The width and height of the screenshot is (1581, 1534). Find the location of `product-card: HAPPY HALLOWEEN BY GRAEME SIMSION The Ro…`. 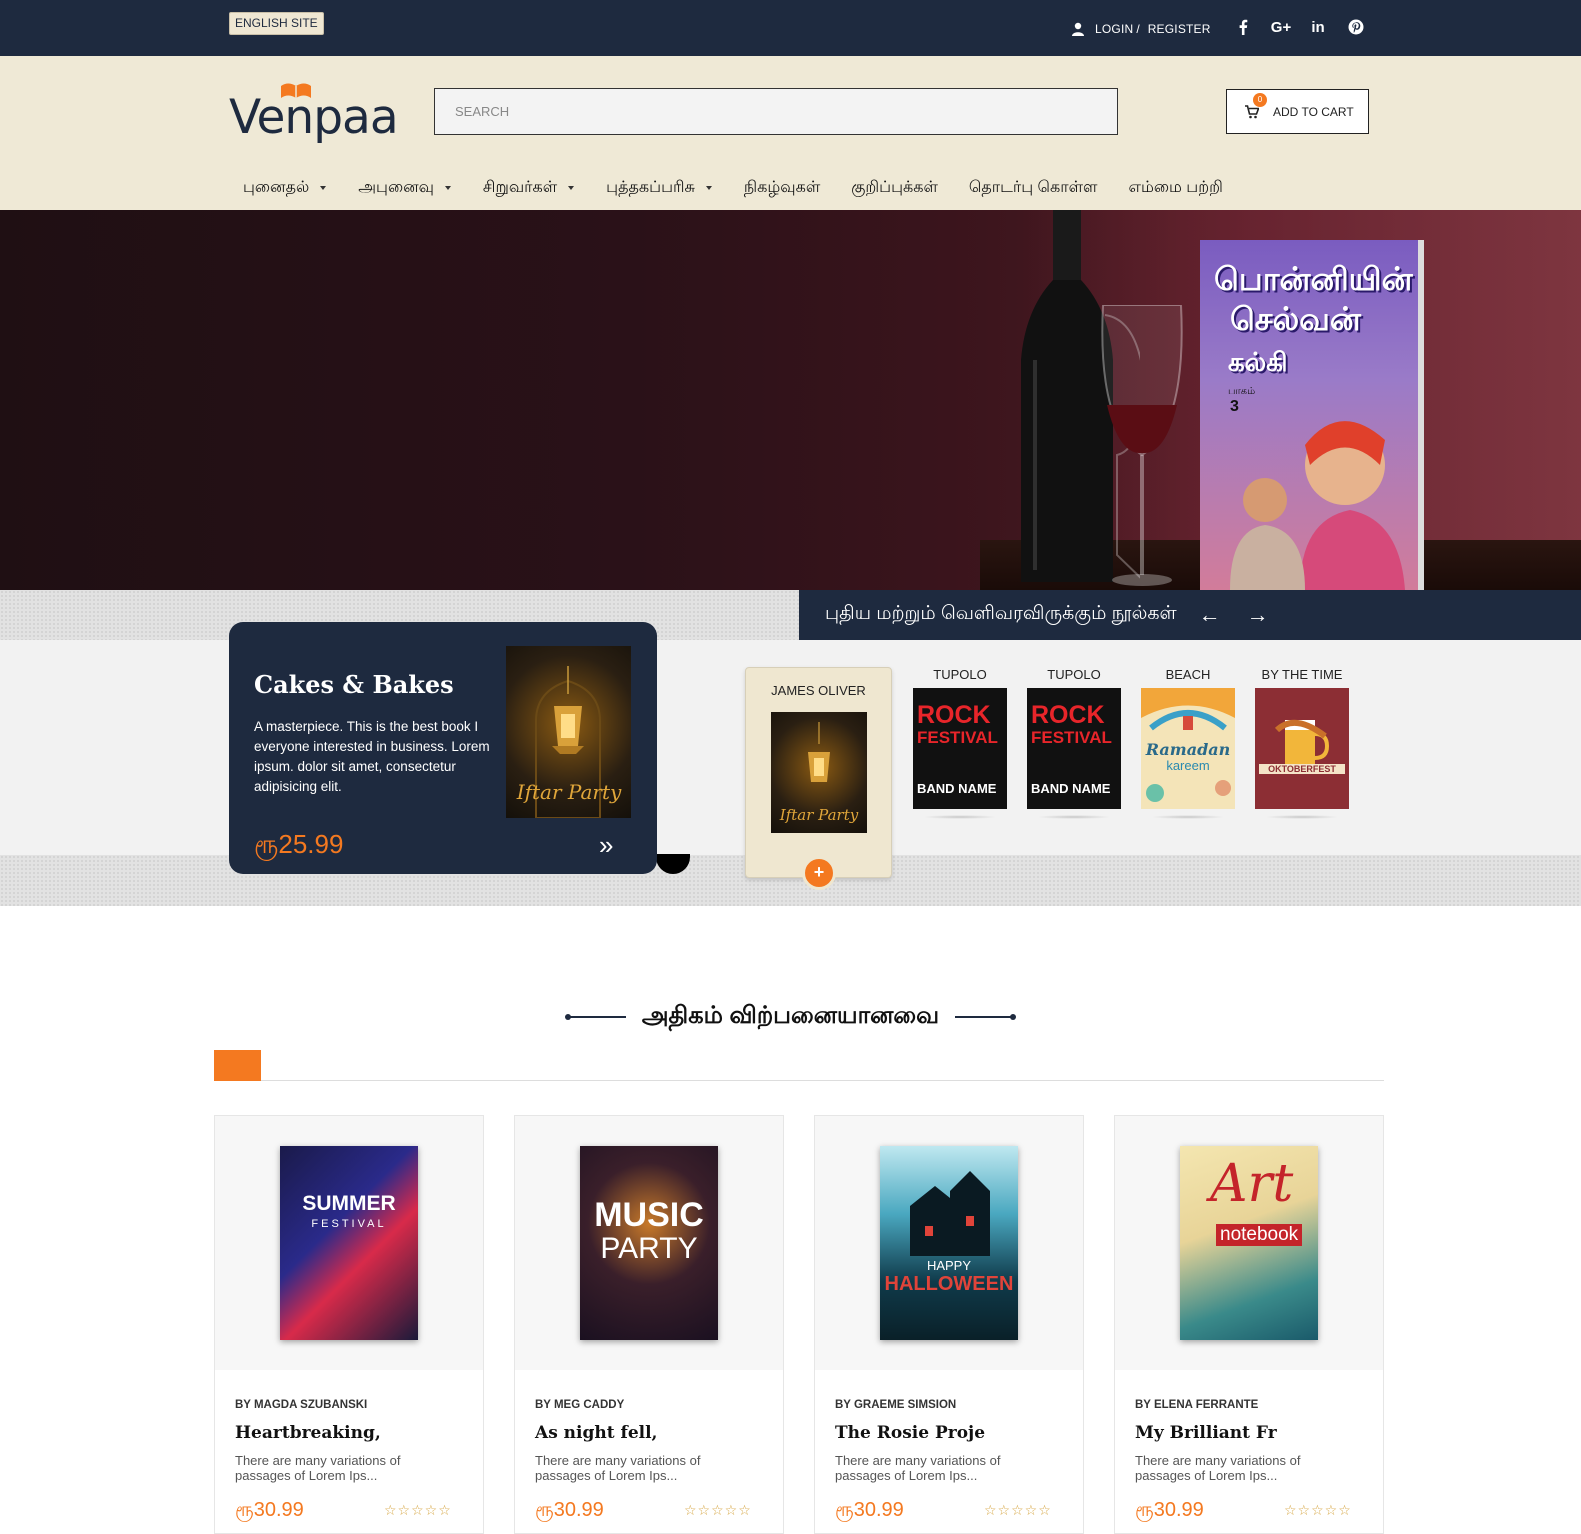

product-card: HAPPY HALLOWEEN BY GRAEME SIMSION The Ro… is located at coordinates (949, 1324).